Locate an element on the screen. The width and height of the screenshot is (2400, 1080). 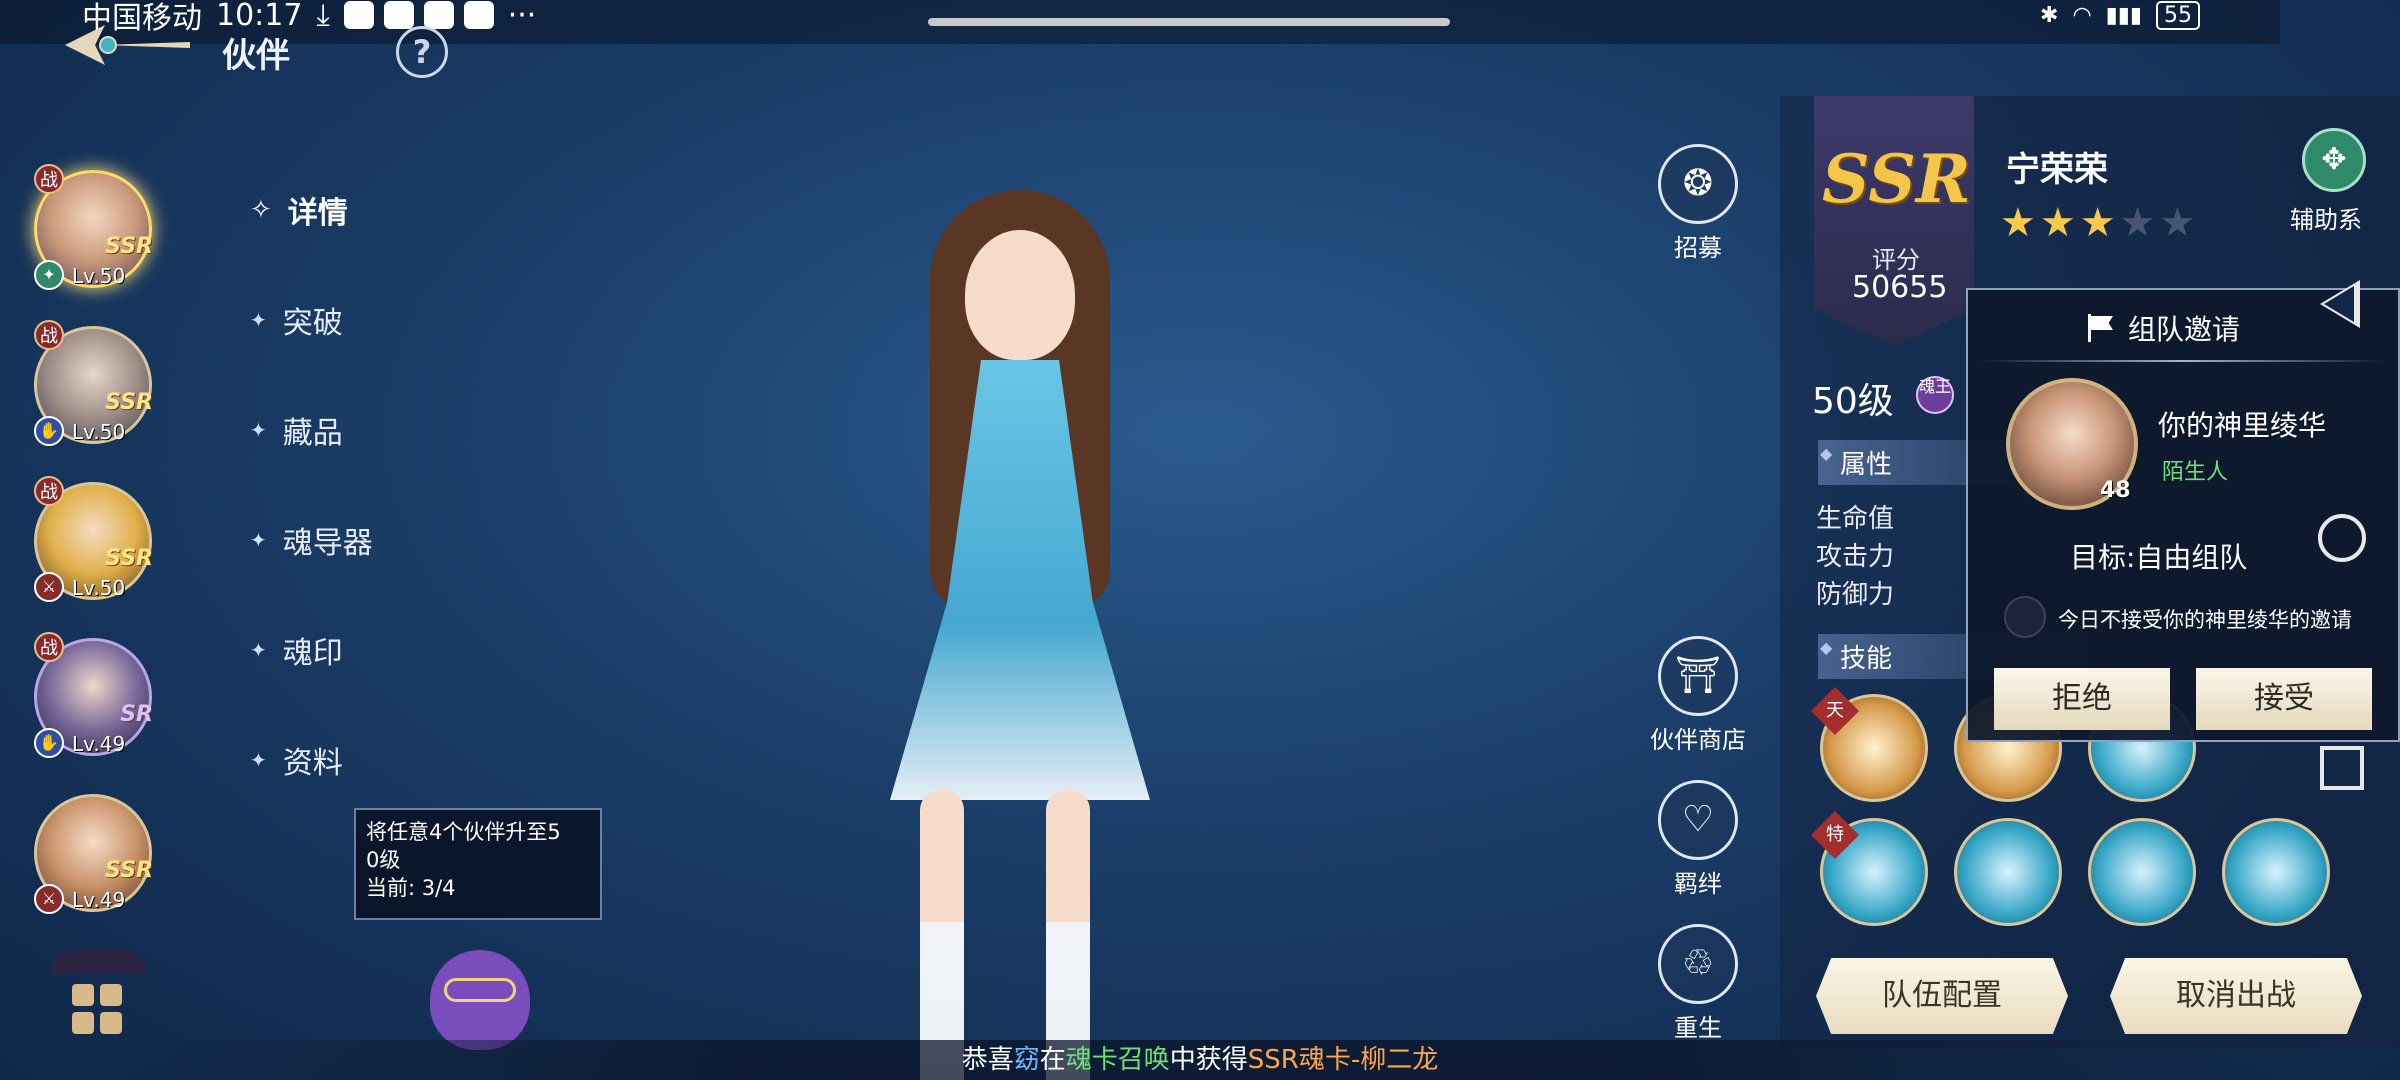
partner-card: 战 ✋ SR Lv.49 is located at coordinates (95, 699).